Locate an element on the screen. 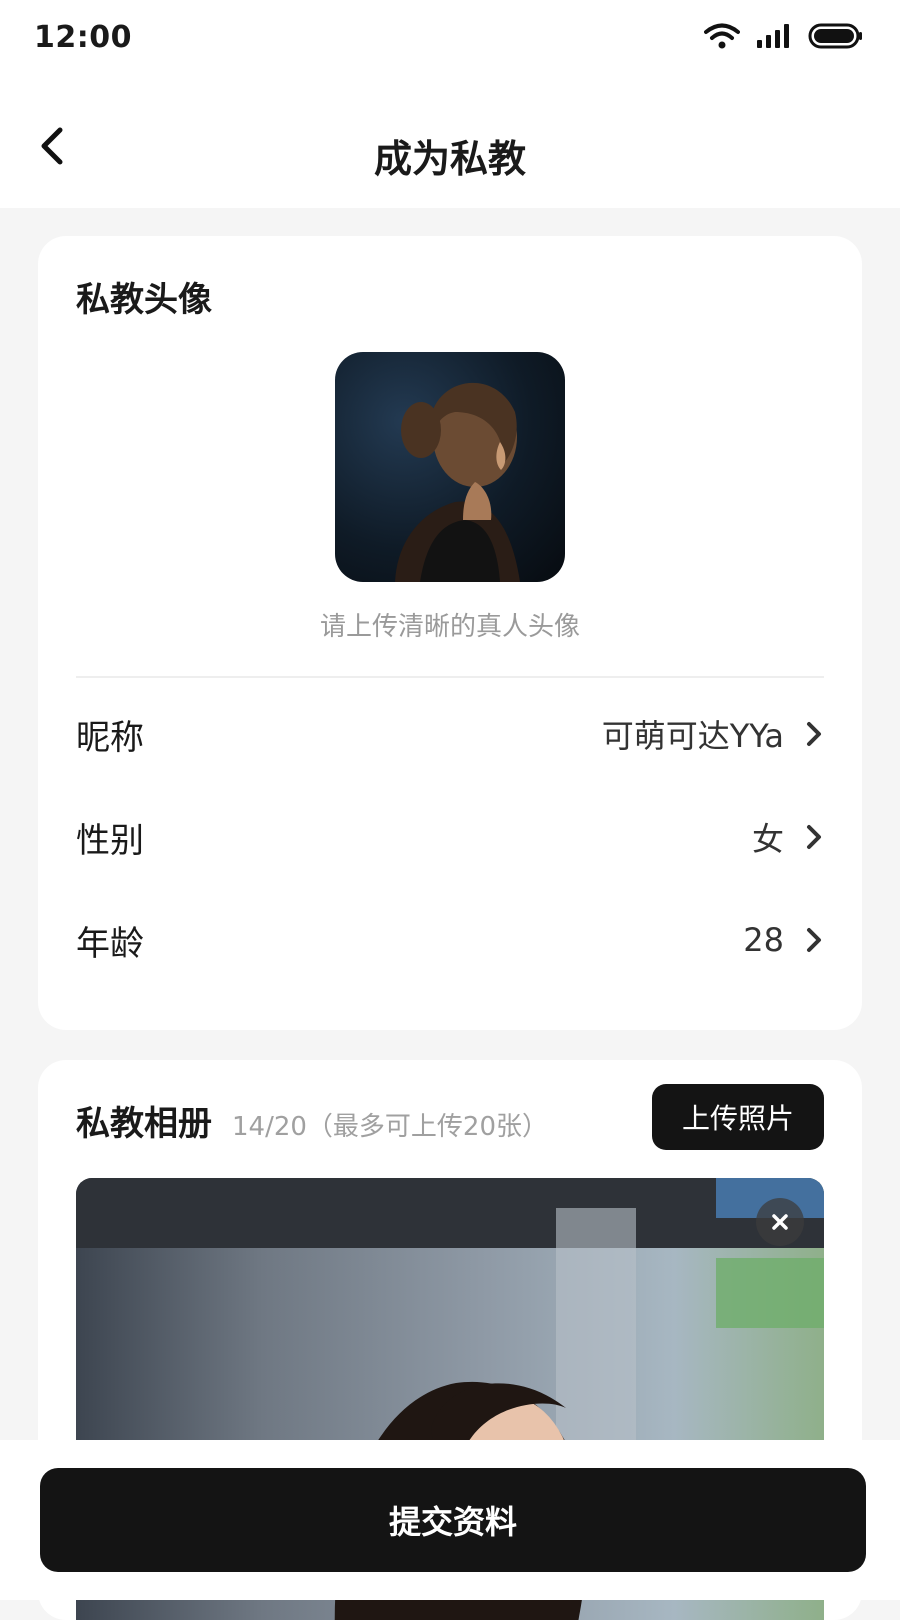 This screenshot has width=900, height=1620. signal-icon is located at coordinates (773, 36).